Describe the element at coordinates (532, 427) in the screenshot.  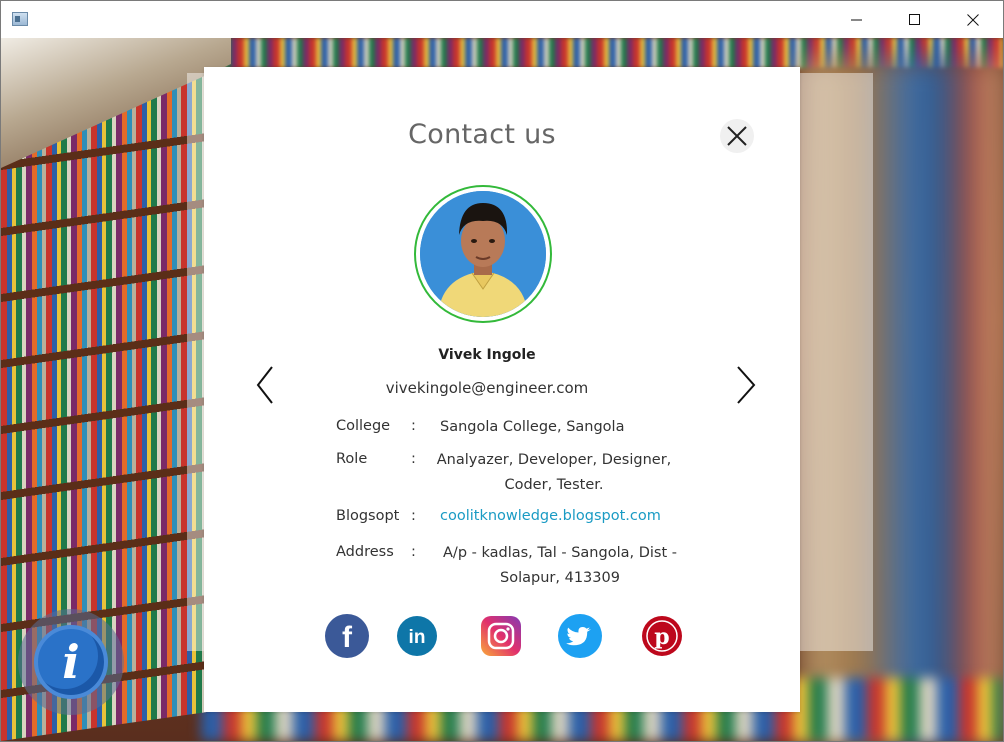
I see `college-value: Sangola College, Sangola` at that location.